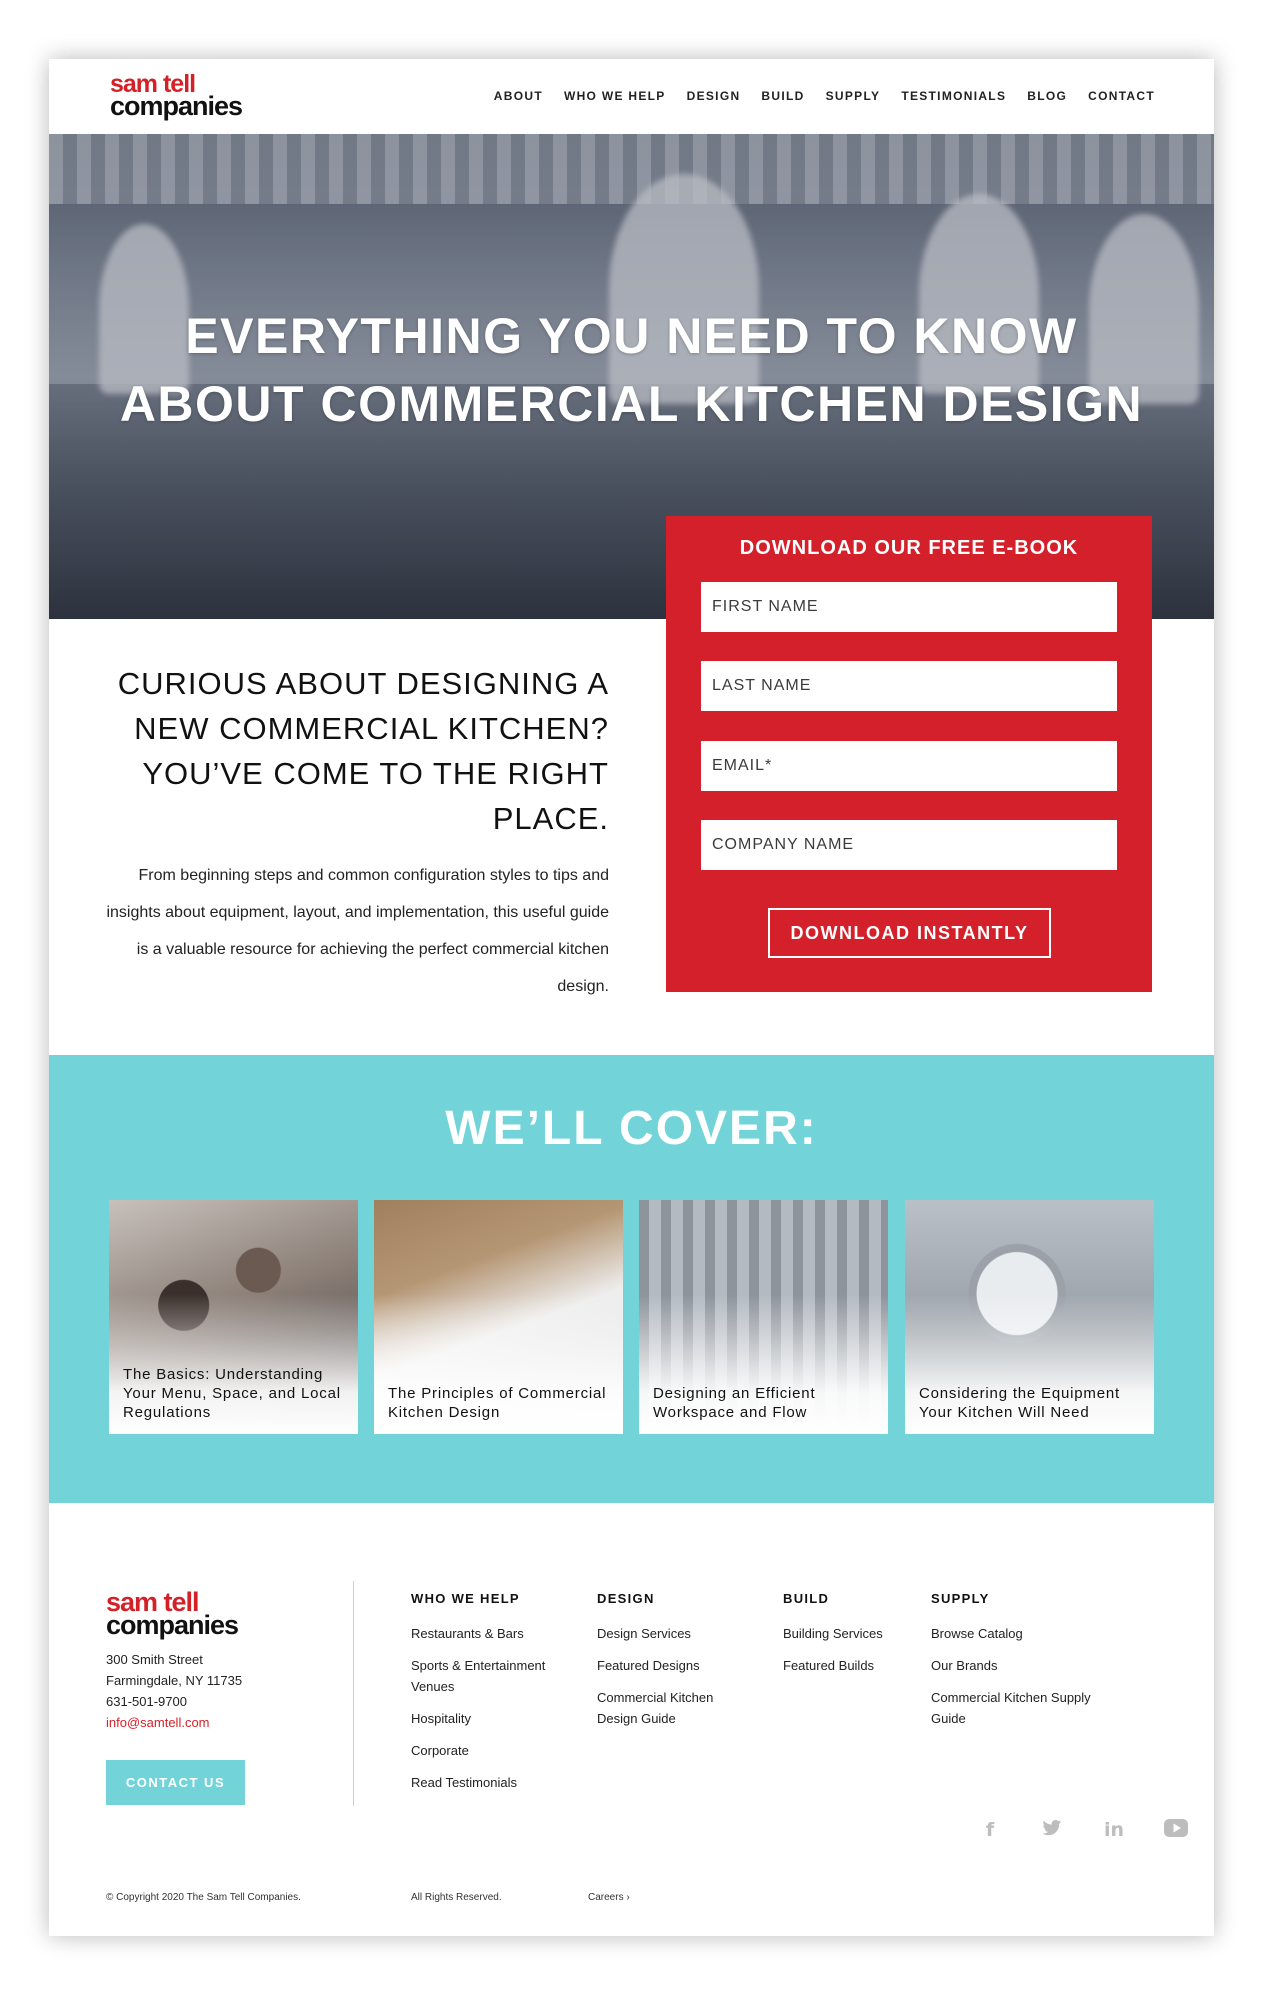 This screenshot has width=1265, height=1995. What do you see at coordinates (848, 1633) in the screenshot?
I see `footer-link: Building Services` at bounding box center [848, 1633].